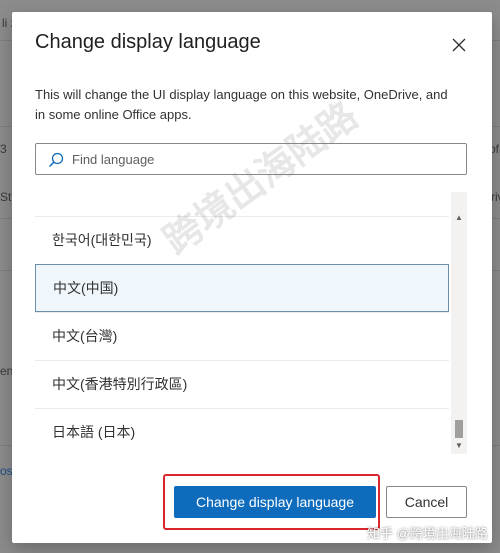  What do you see at coordinates (459, 446) in the screenshot?
I see `chevron-down-icon: ▼` at bounding box center [459, 446].